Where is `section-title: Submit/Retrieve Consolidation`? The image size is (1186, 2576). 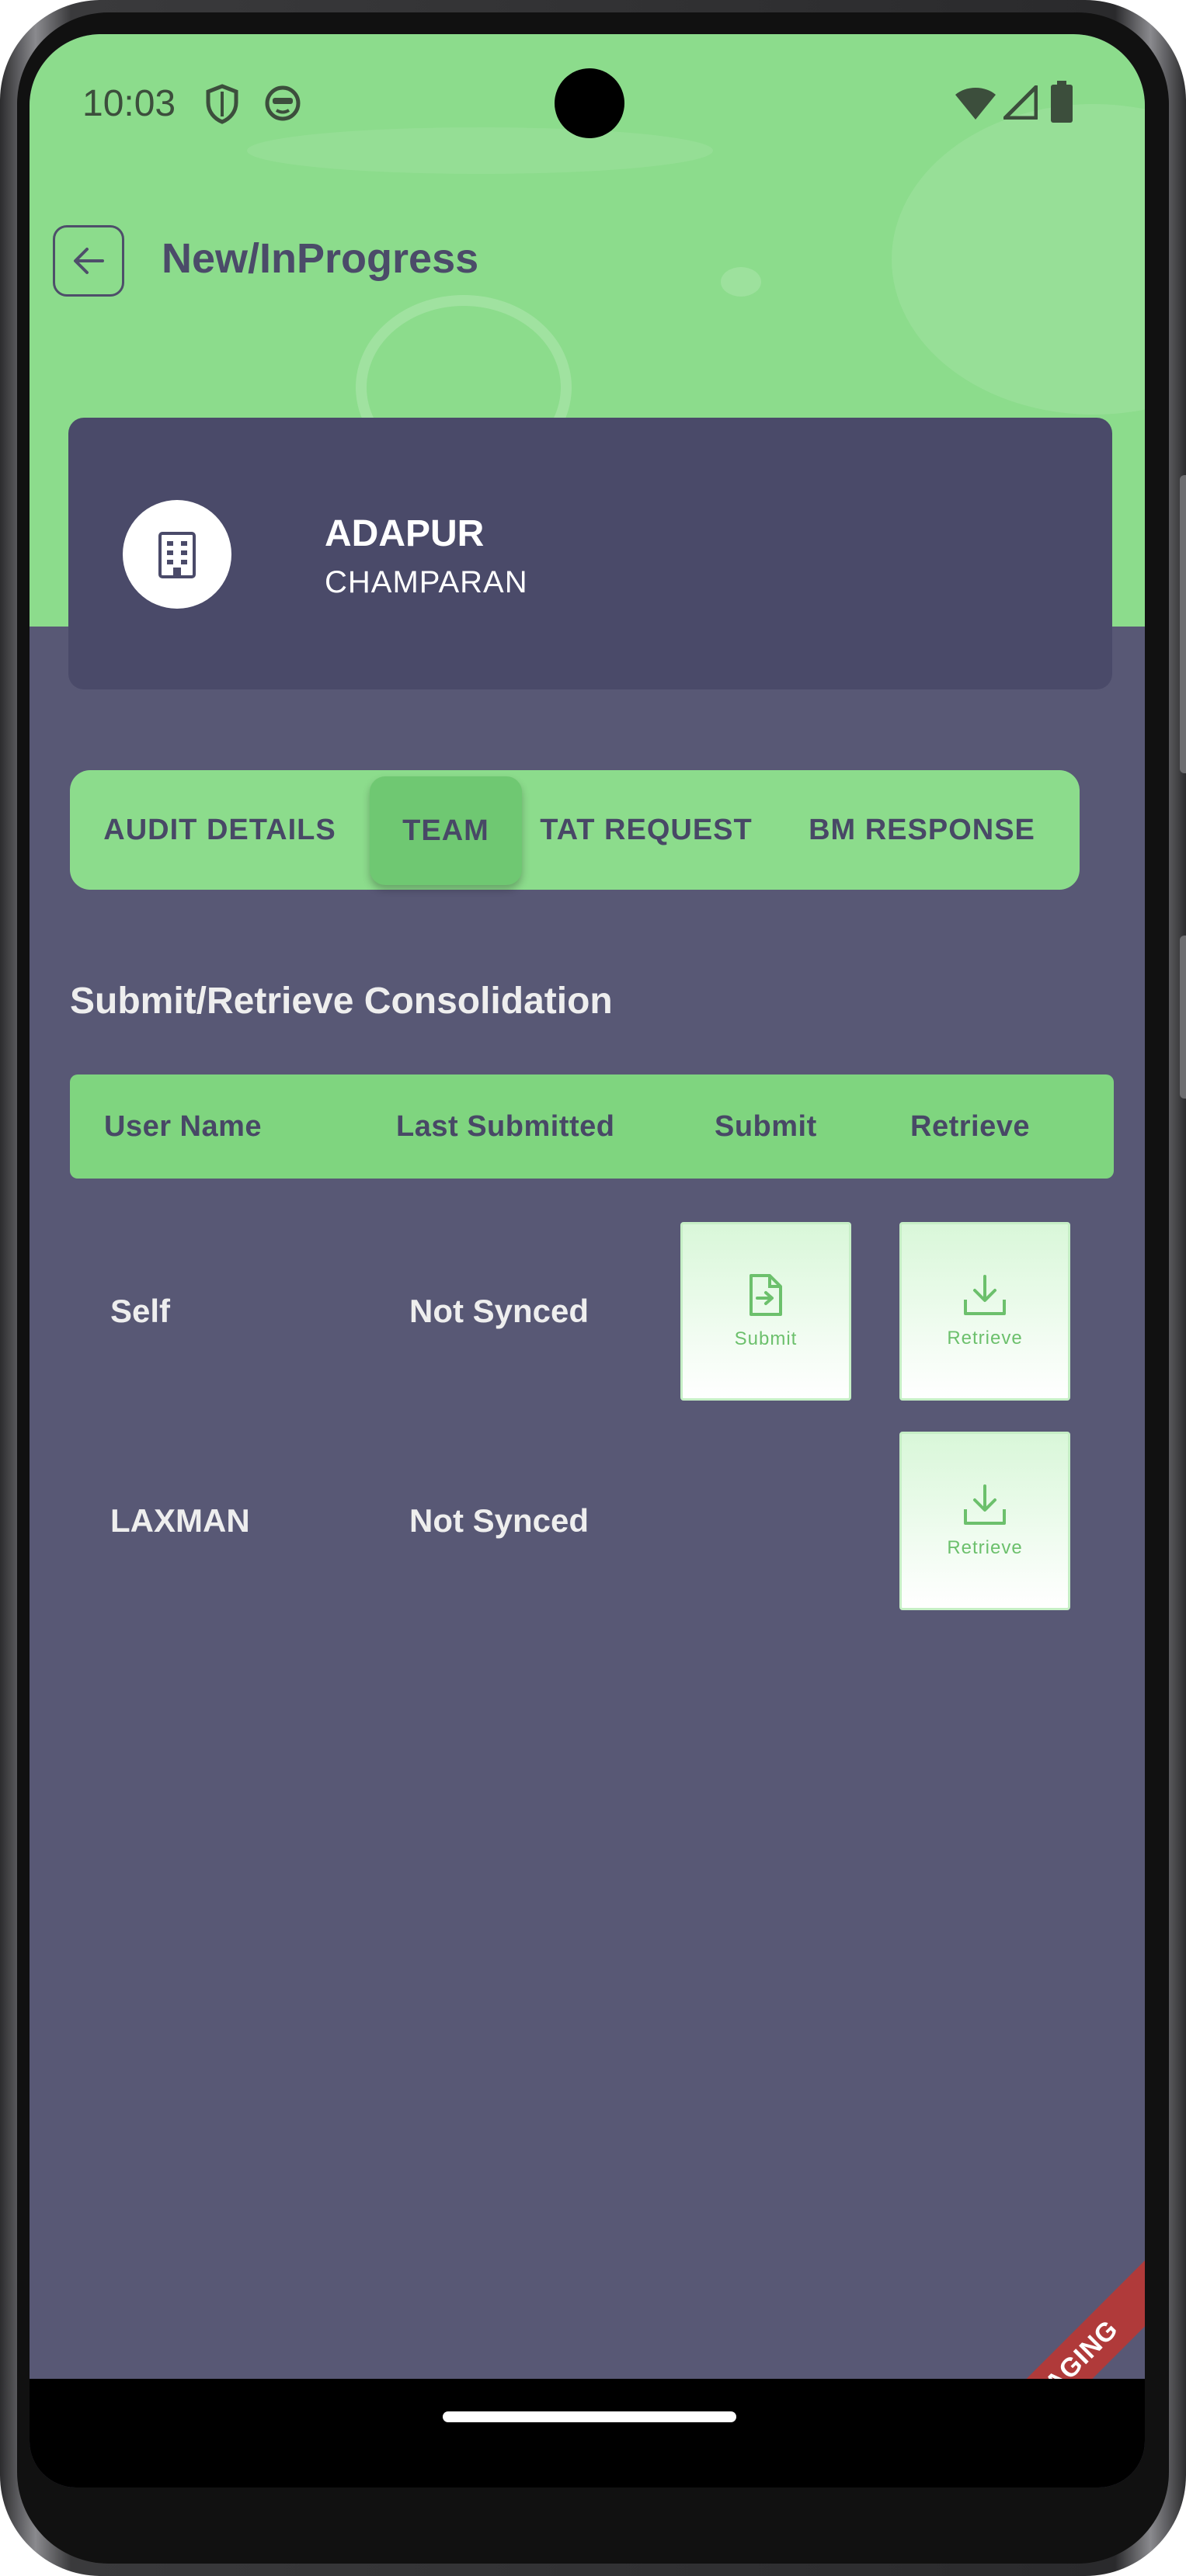 section-title: Submit/Retrieve Consolidation is located at coordinates (341, 1001).